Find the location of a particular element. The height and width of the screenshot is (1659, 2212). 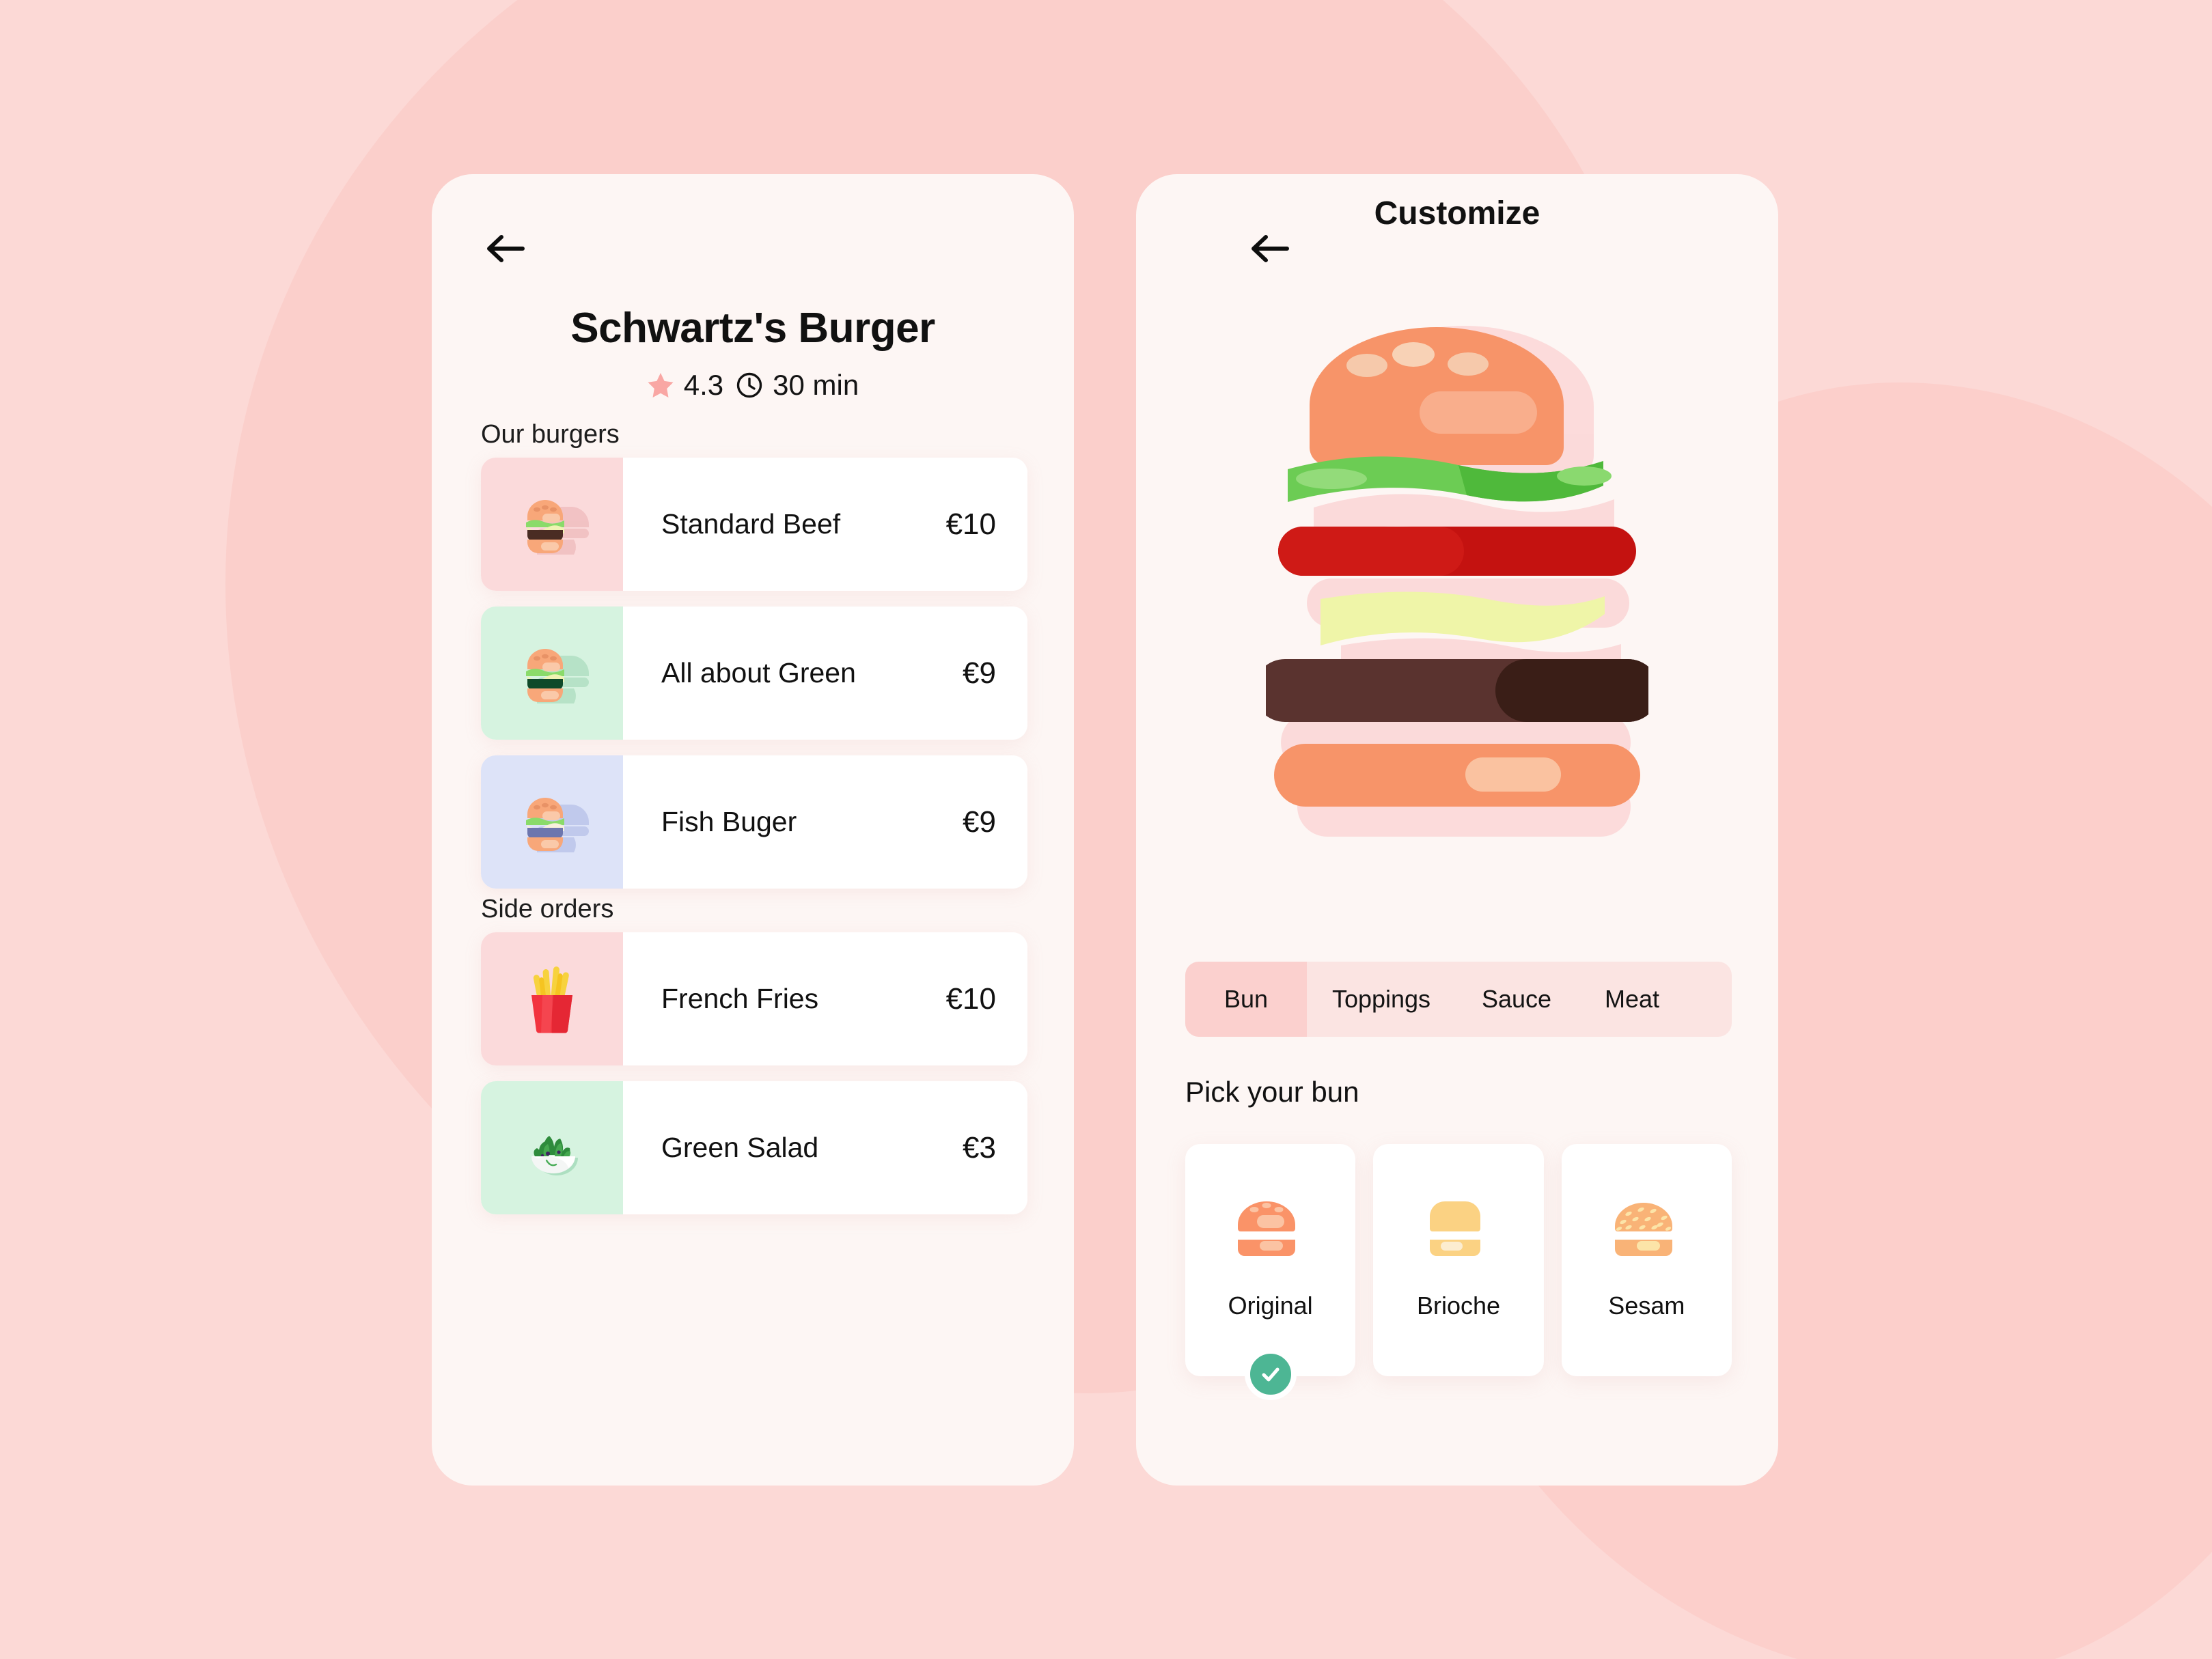

section-title-sides: Side orders is located at coordinates (547, 909).